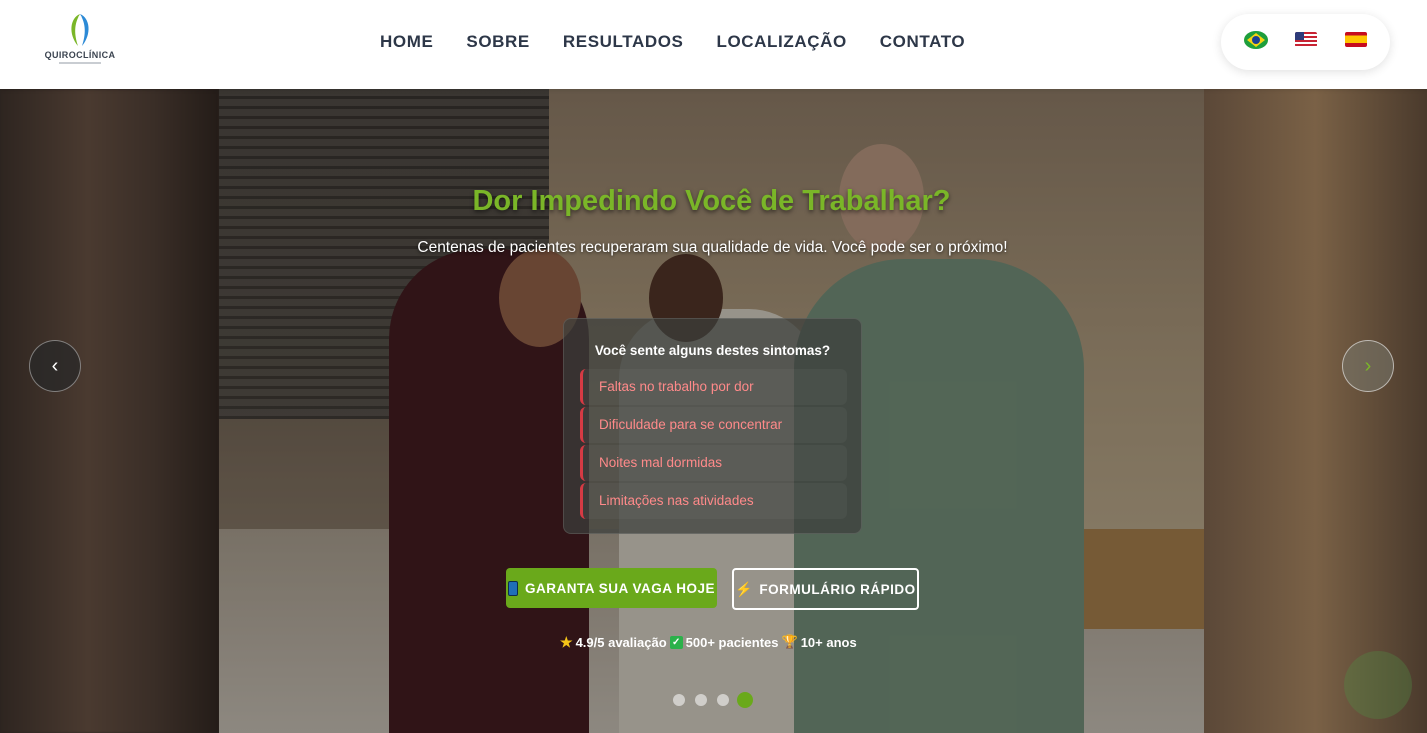 The height and width of the screenshot is (733, 1427). Describe the element at coordinates (80, 55) in the screenshot. I see `logo-text: QUIROCLÍNICA` at that location.